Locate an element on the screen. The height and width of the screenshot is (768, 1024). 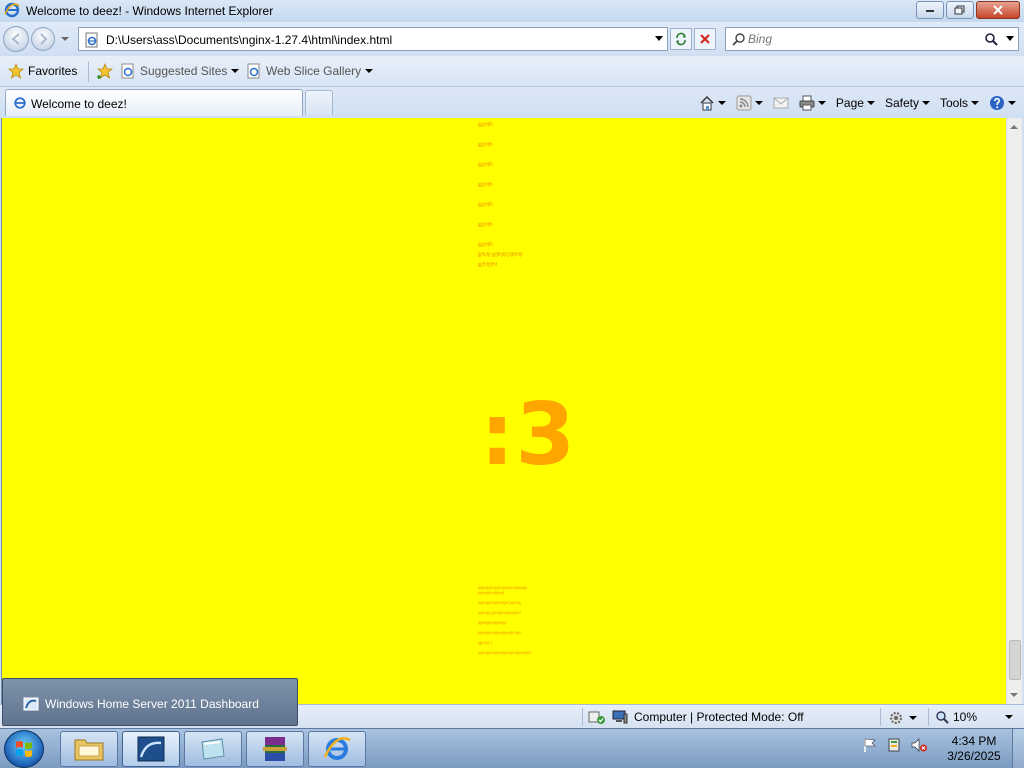
back-button is located at coordinates (16, 39).